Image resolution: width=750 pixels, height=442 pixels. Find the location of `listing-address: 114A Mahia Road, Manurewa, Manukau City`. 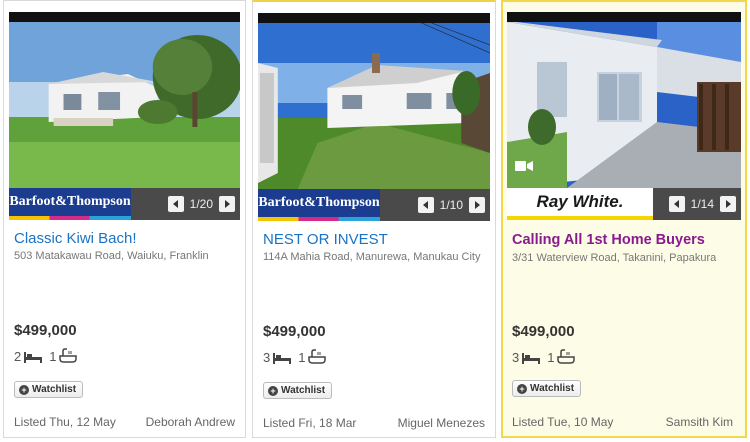

listing-address: 114A Mahia Road, Manurewa, Manukau City is located at coordinates (372, 257).